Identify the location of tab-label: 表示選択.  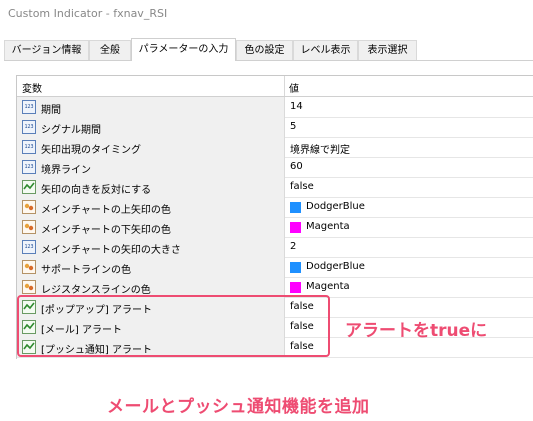
(387, 50).